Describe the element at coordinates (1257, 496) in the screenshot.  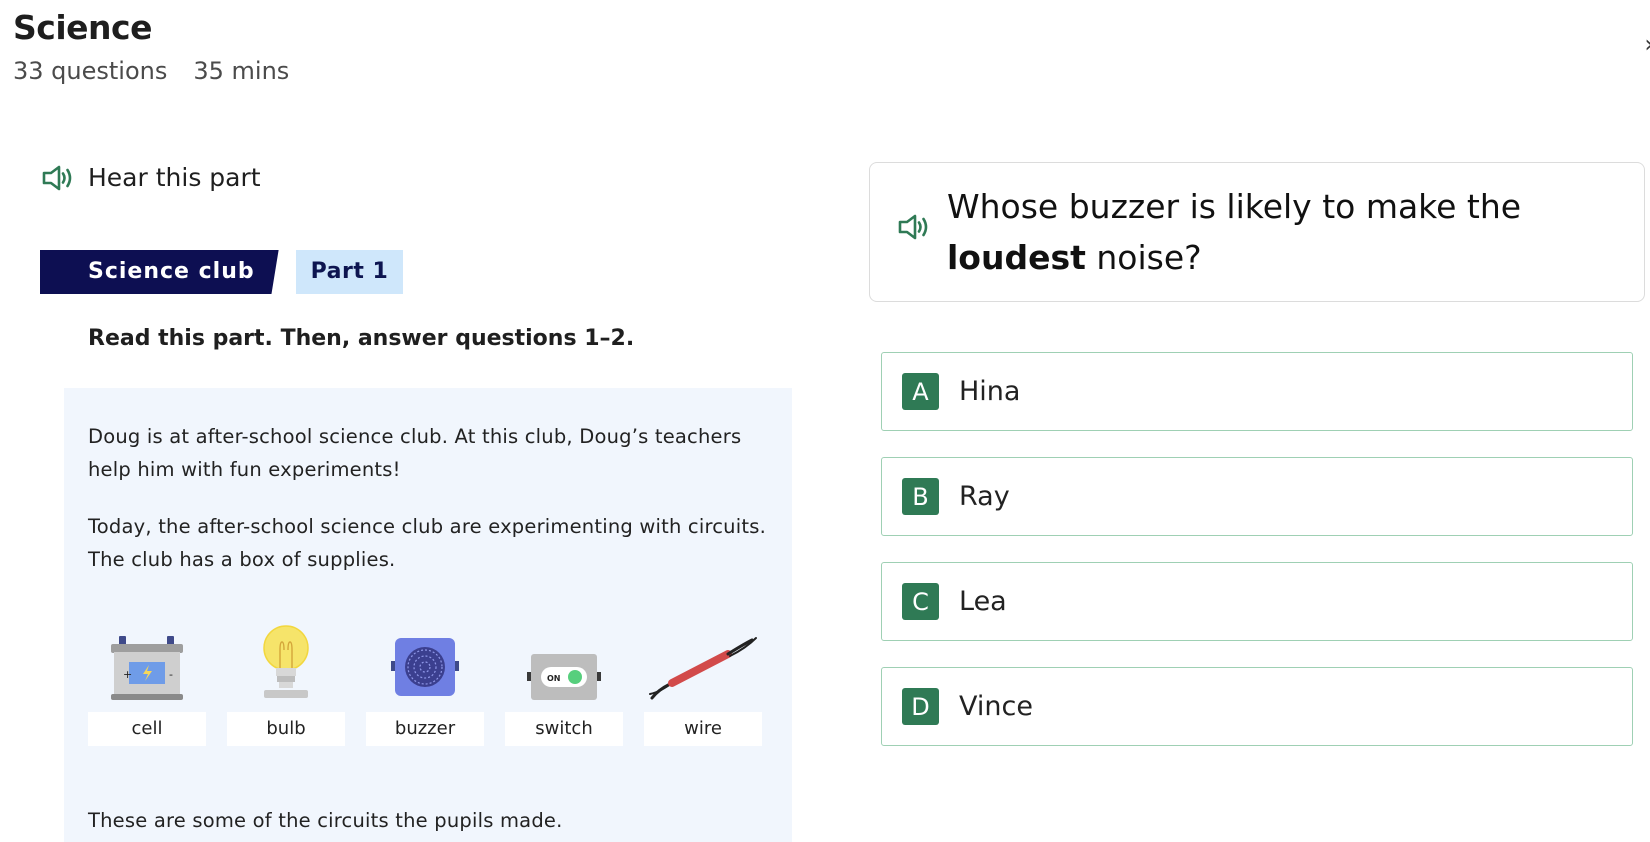
I see `answer-option-b: B Ray` at that location.